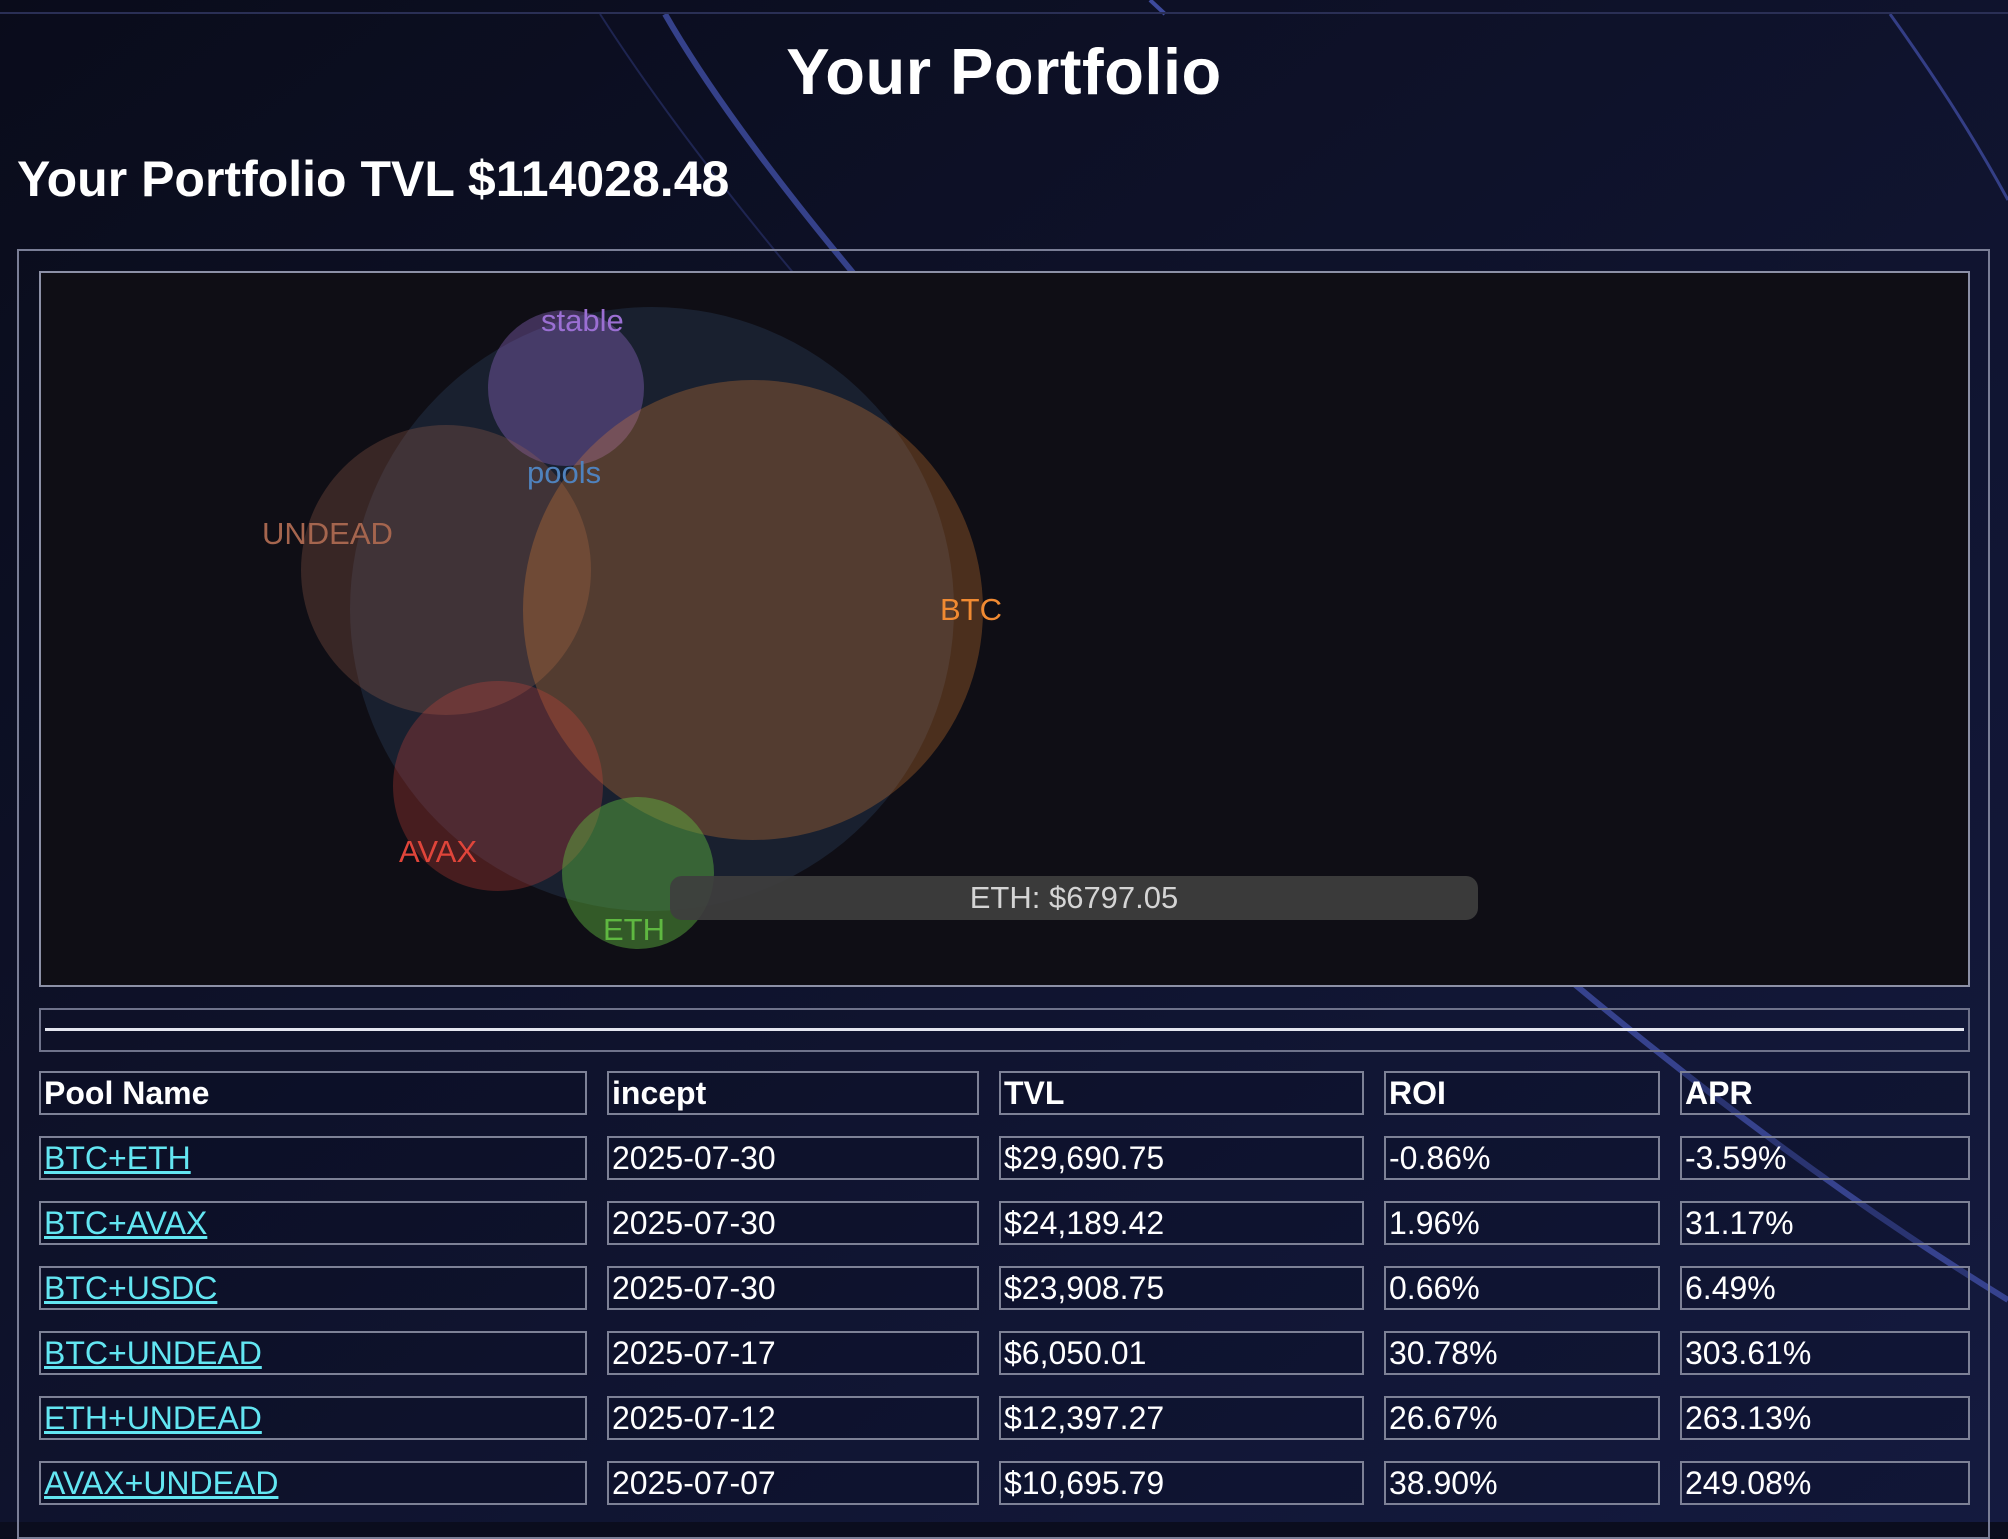 The image size is (2008, 1539). I want to click on apr-cell: 31.17%, so click(1825, 1223).